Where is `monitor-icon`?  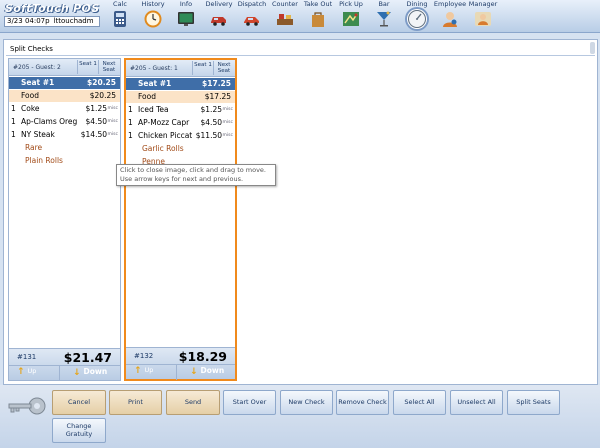
monitor-icon is located at coordinates (186, 19).